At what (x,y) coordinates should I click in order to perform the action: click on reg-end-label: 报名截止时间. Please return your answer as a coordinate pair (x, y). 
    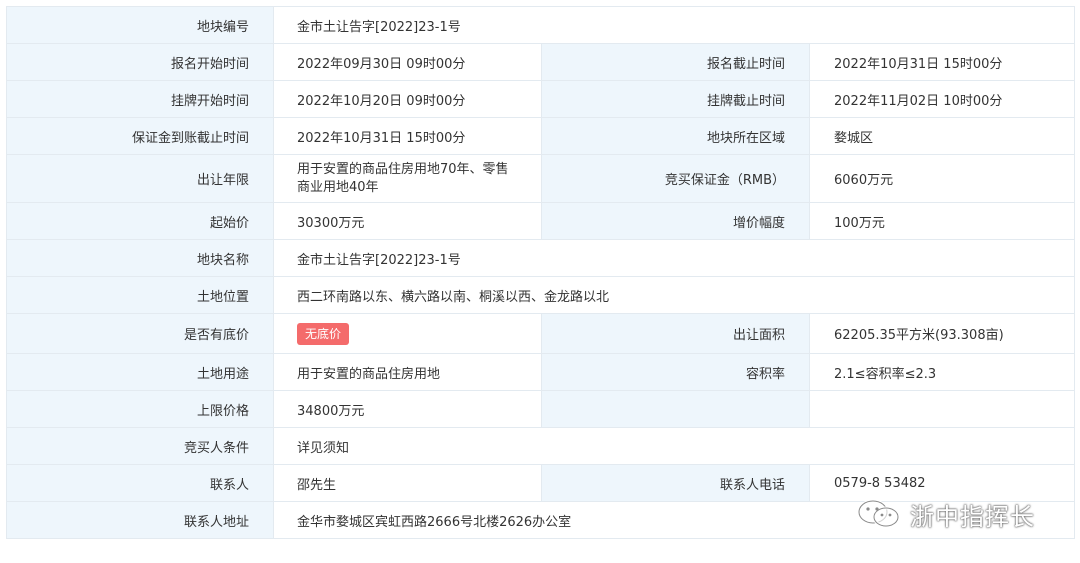
    Looking at the image, I should click on (675, 62).